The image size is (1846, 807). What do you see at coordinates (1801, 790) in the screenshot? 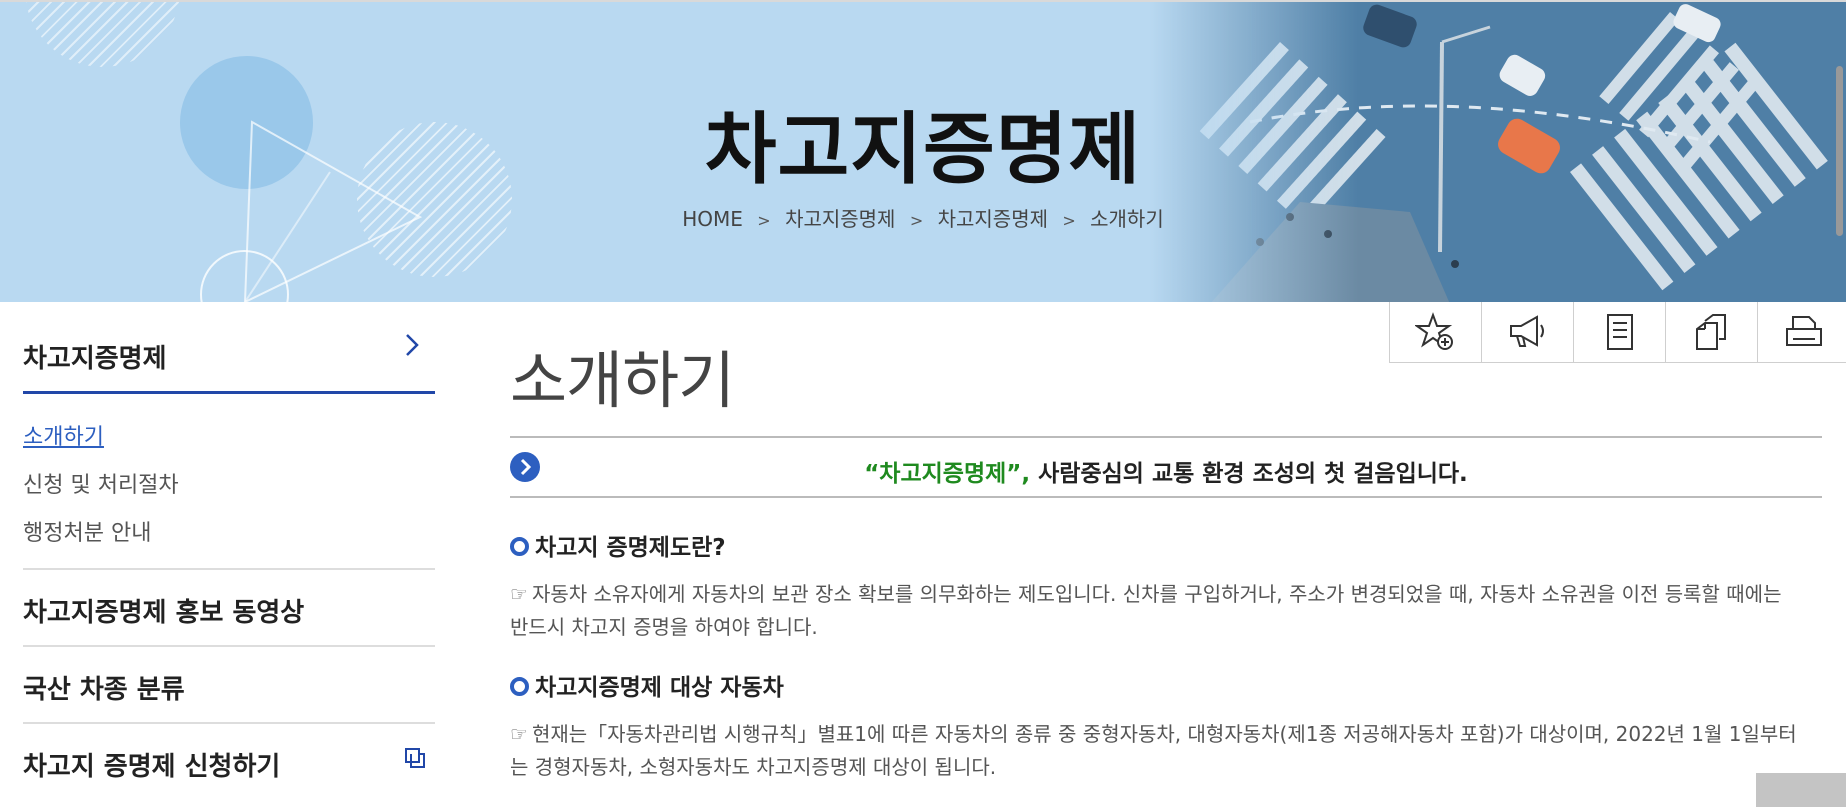
I see `scroll-top-button` at bounding box center [1801, 790].